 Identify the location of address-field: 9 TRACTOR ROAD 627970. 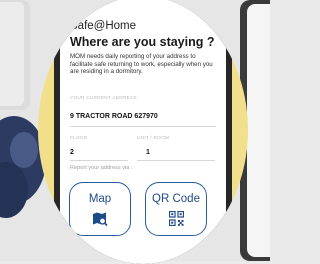
(114, 116).